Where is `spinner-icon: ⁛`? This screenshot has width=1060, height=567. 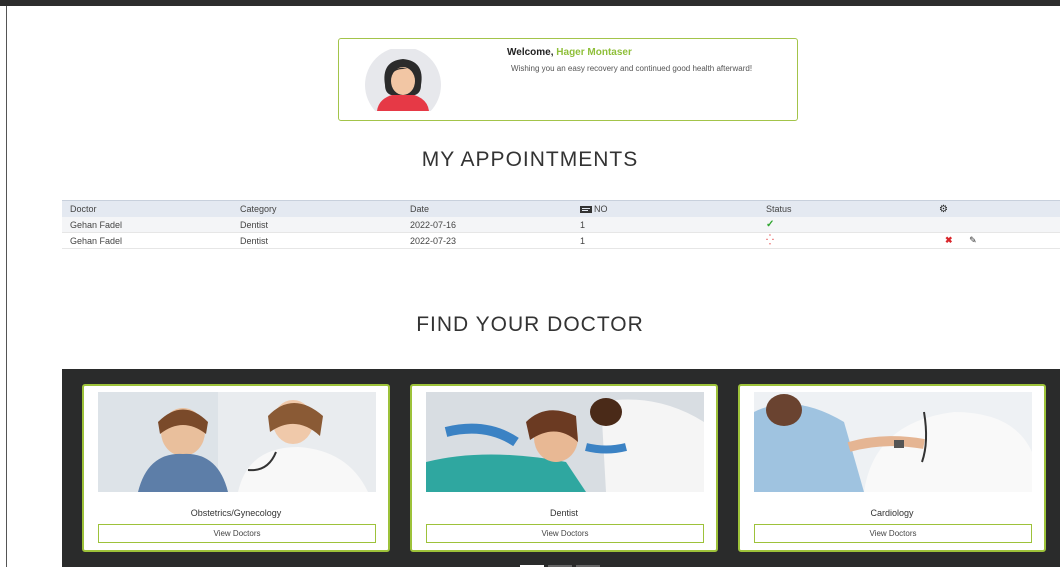 spinner-icon: ⁛ is located at coordinates (770, 240).